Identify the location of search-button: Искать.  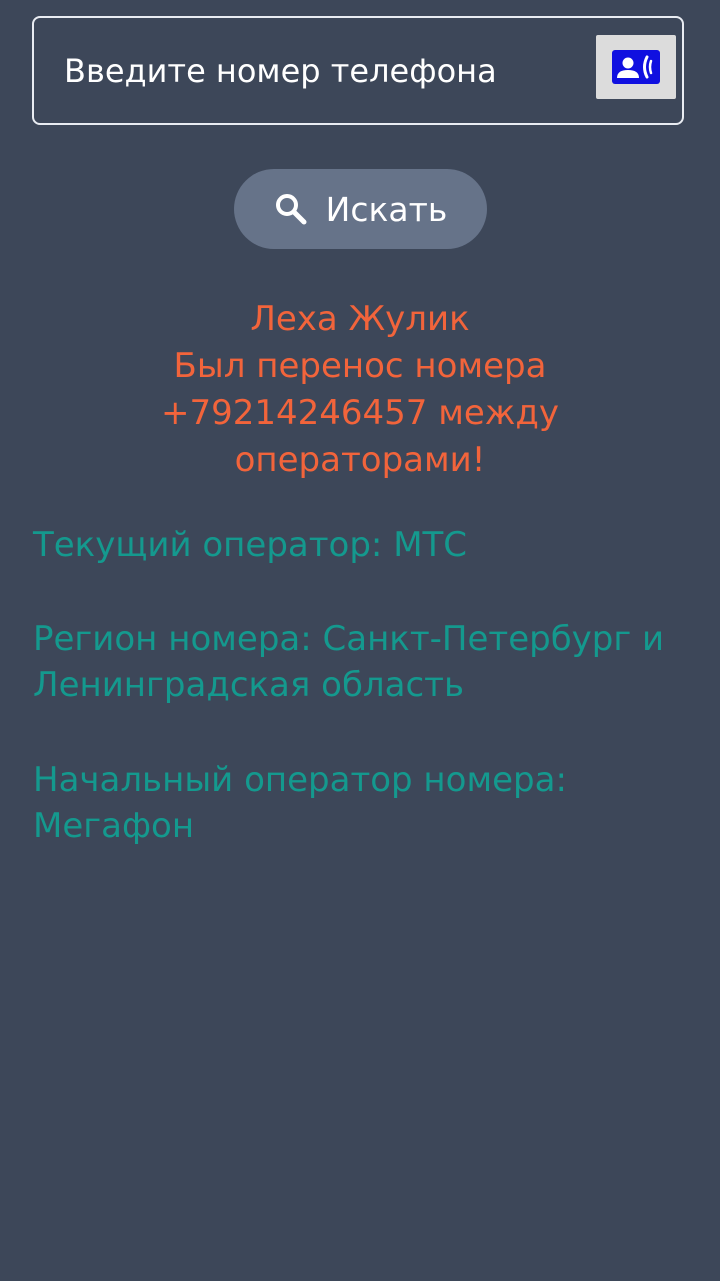
(360, 209).